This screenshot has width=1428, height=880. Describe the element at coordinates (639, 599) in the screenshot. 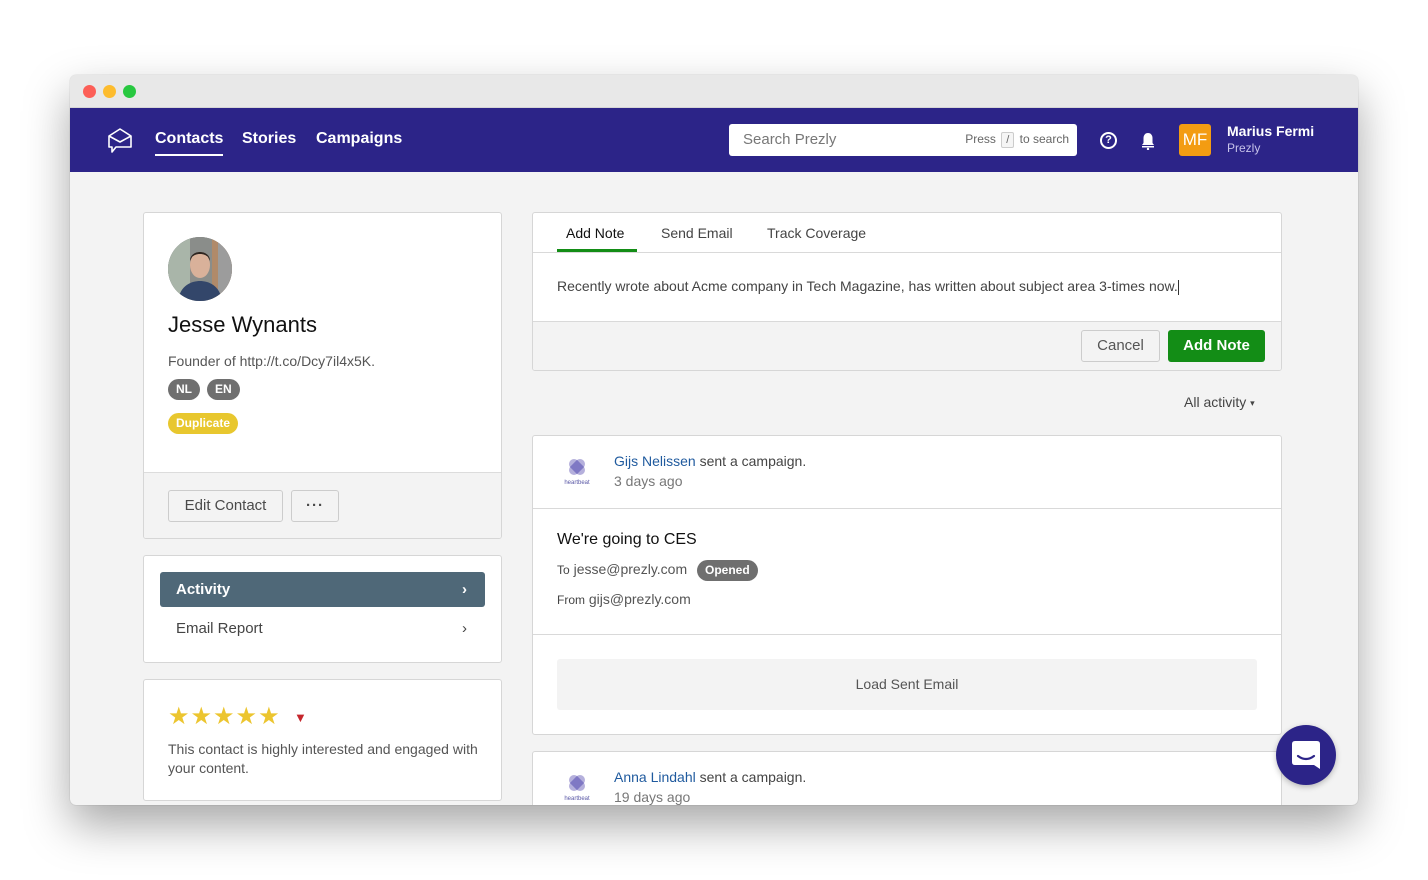

I see `sender-email: gijs@prezly.com` at that location.